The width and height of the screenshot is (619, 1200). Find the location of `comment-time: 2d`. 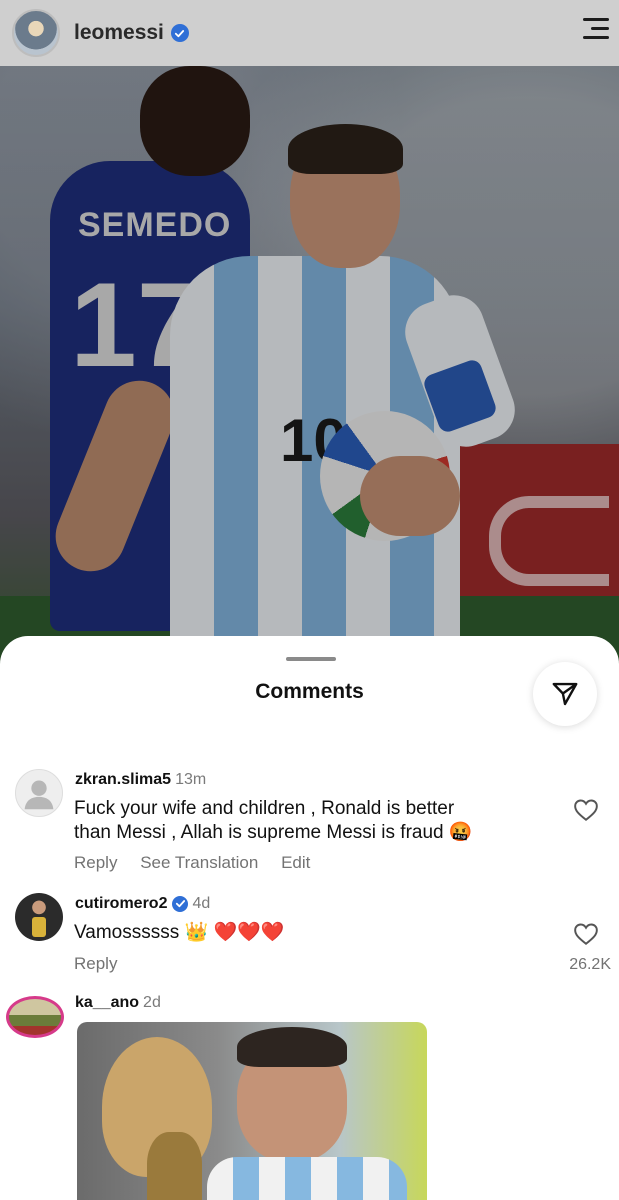

comment-time: 2d is located at coordinates (152, 1002).